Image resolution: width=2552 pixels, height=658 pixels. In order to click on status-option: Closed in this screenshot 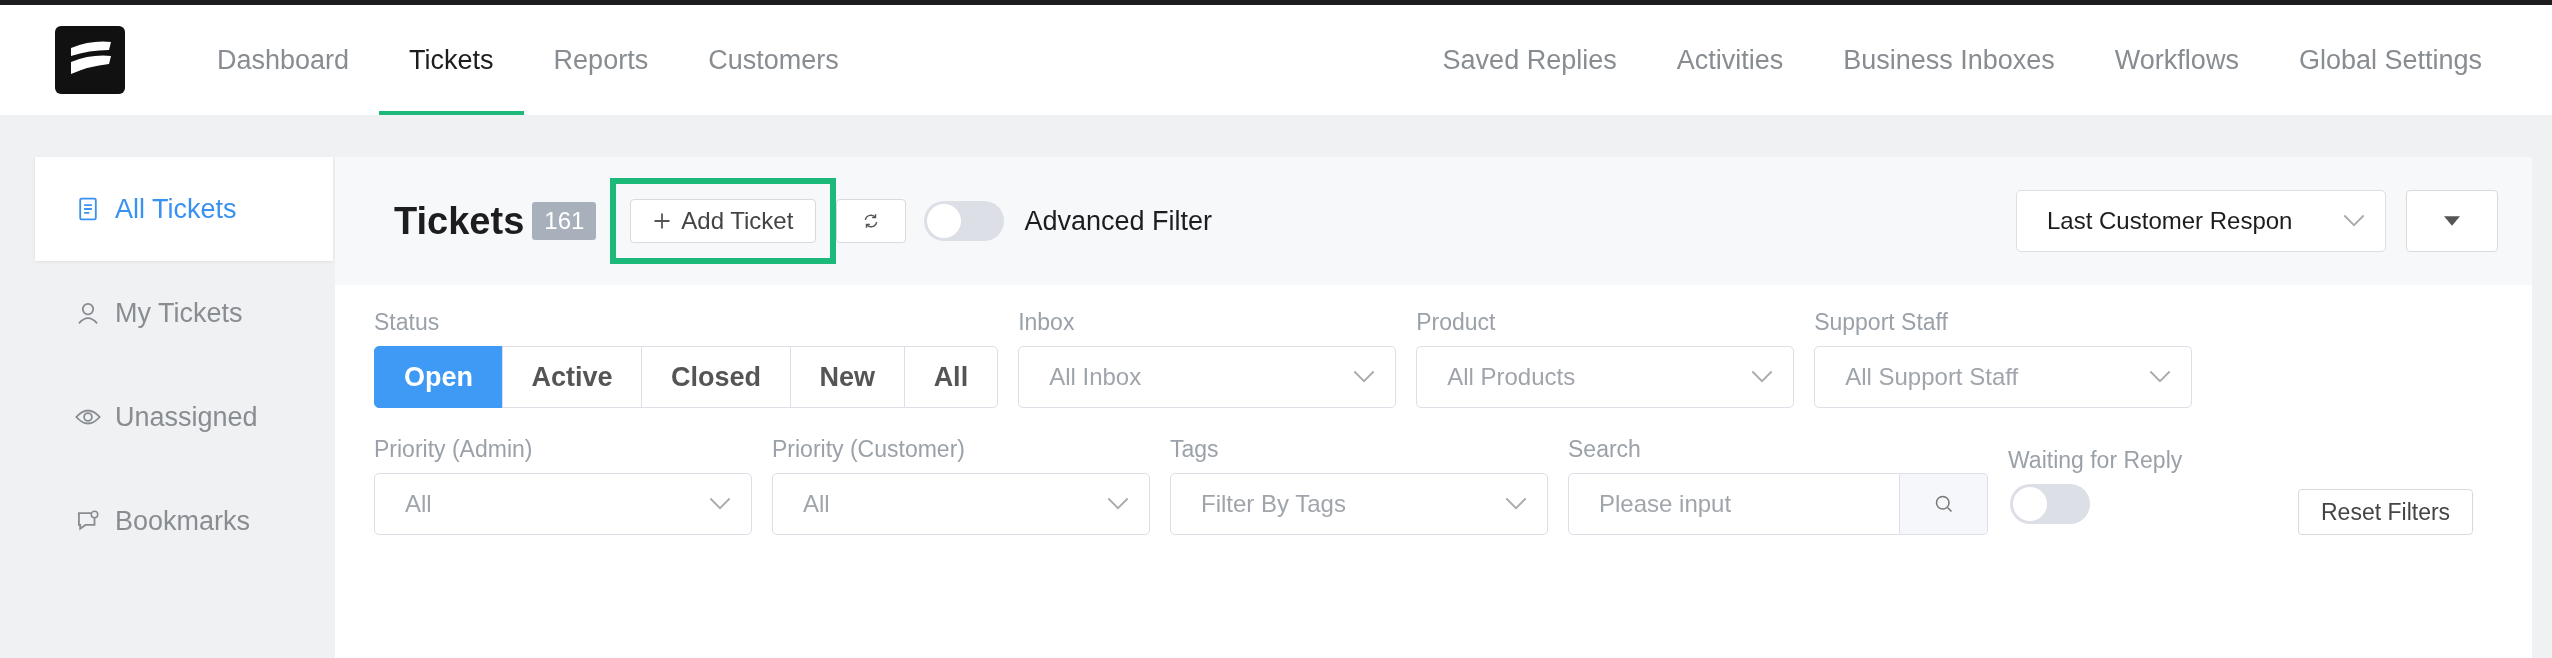, I will do `click(716, 377)`.